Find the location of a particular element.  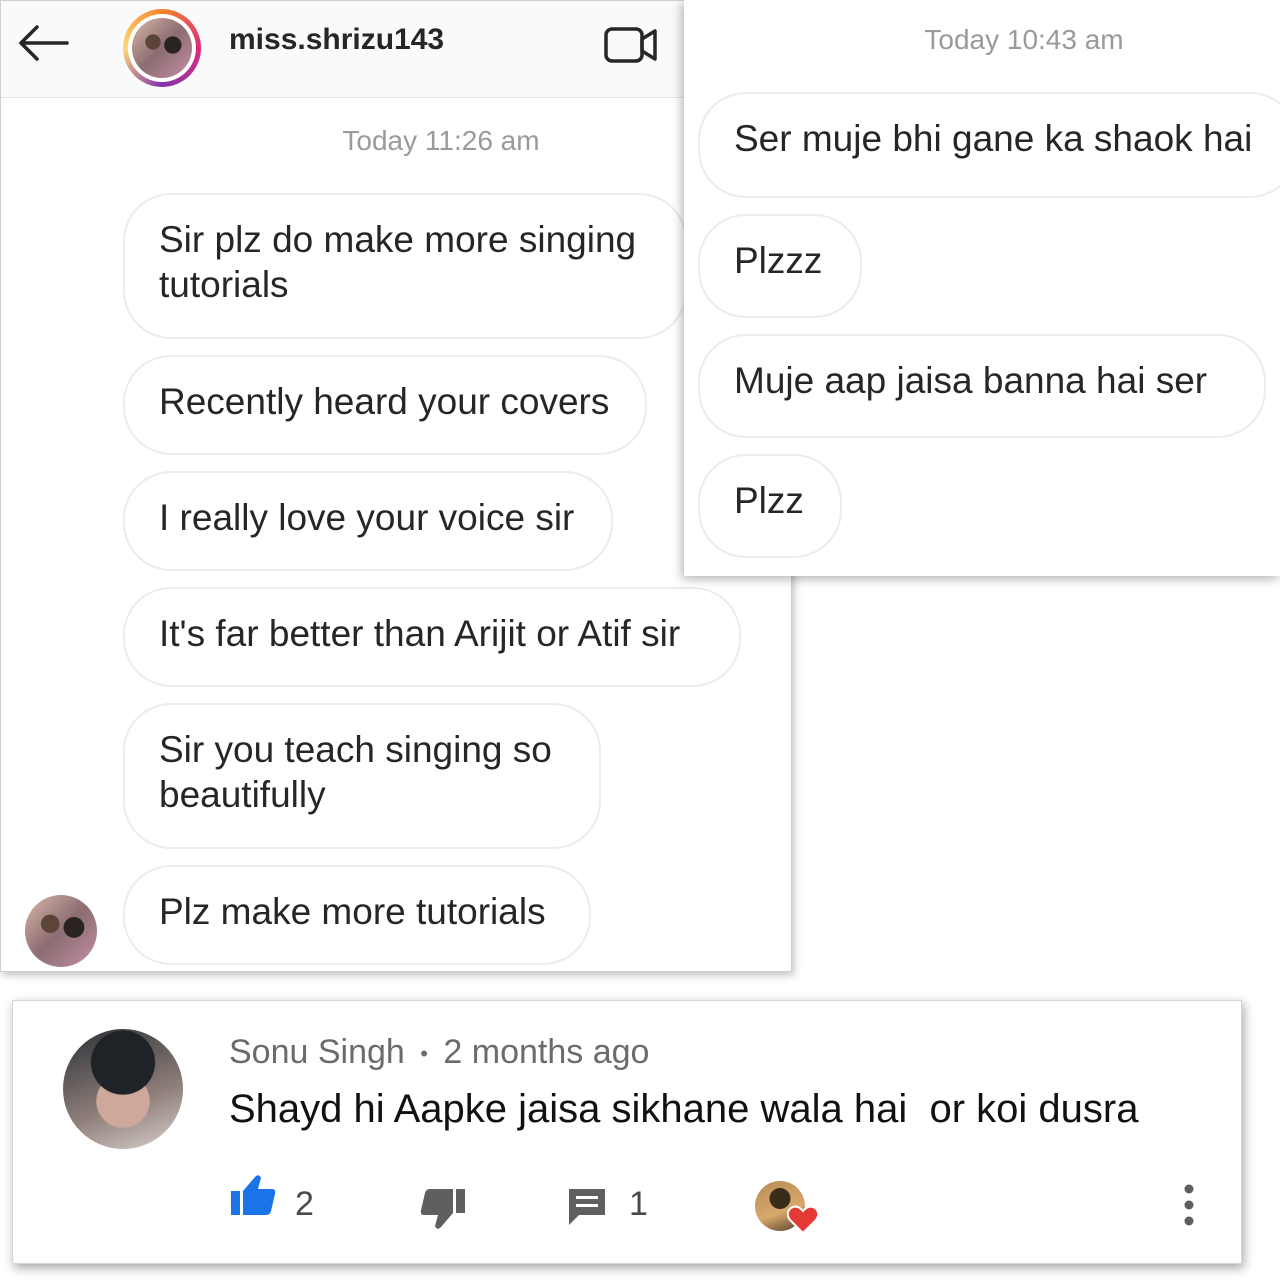

arrow-left-icon is located at coordinates (43, 43).